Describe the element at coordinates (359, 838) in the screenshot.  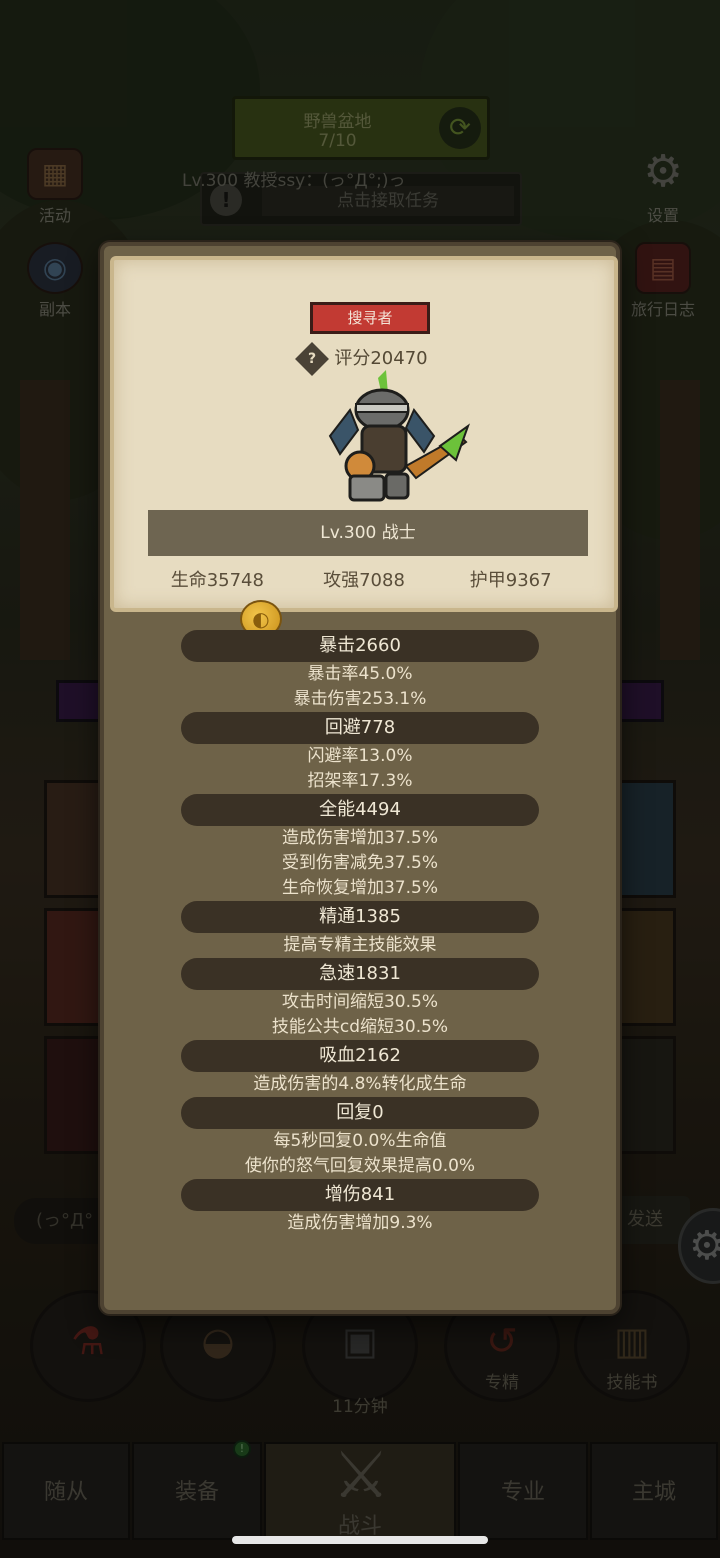
I see `attribute-detail: 造成伤害增加37.5%` at that location.